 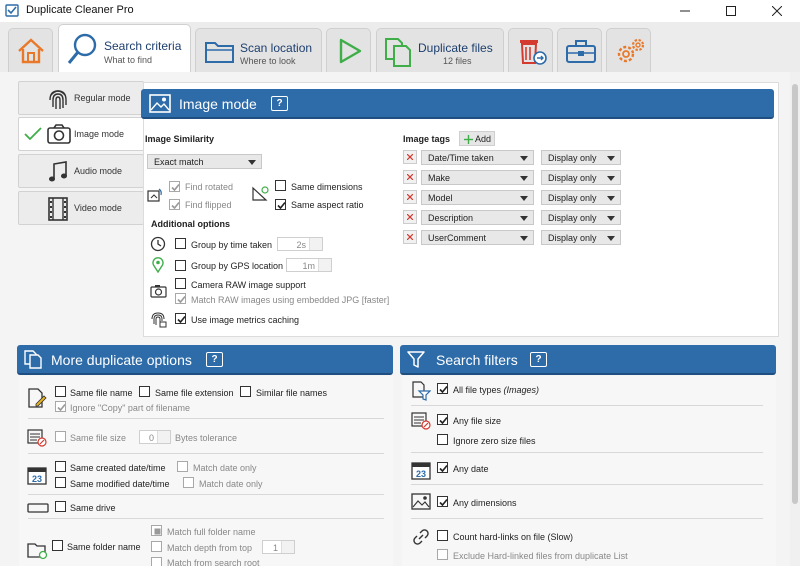 I want to click on tab-duplicate-files: Duplicate files 12 files, so click(x=440, y=50).